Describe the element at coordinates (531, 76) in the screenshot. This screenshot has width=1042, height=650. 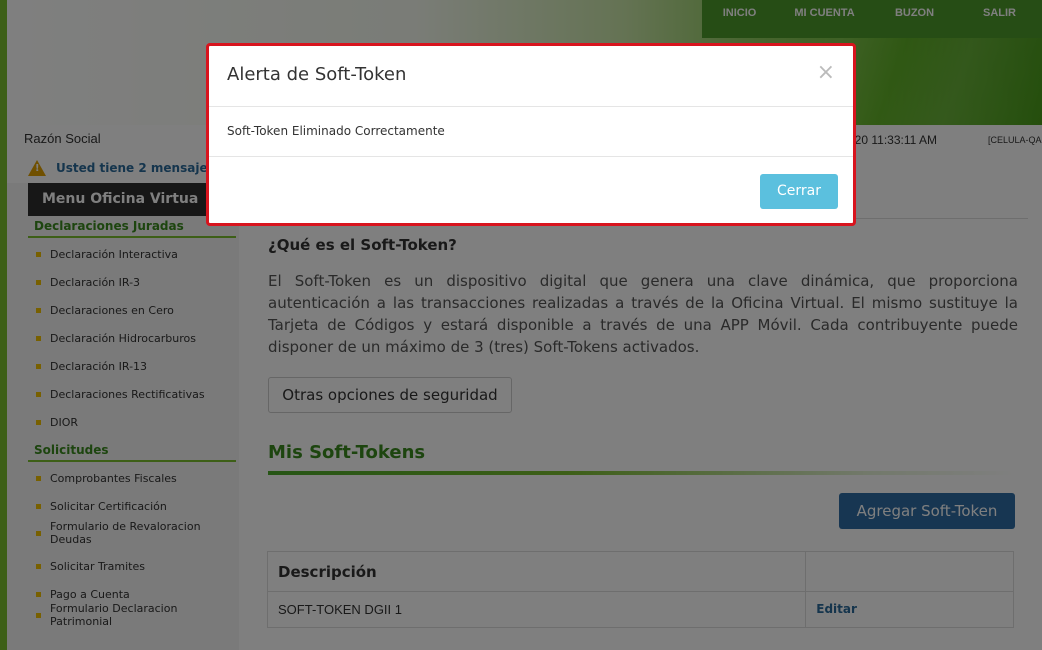
I see `modal-header: Alerta de Soft-Token ×` at that location.